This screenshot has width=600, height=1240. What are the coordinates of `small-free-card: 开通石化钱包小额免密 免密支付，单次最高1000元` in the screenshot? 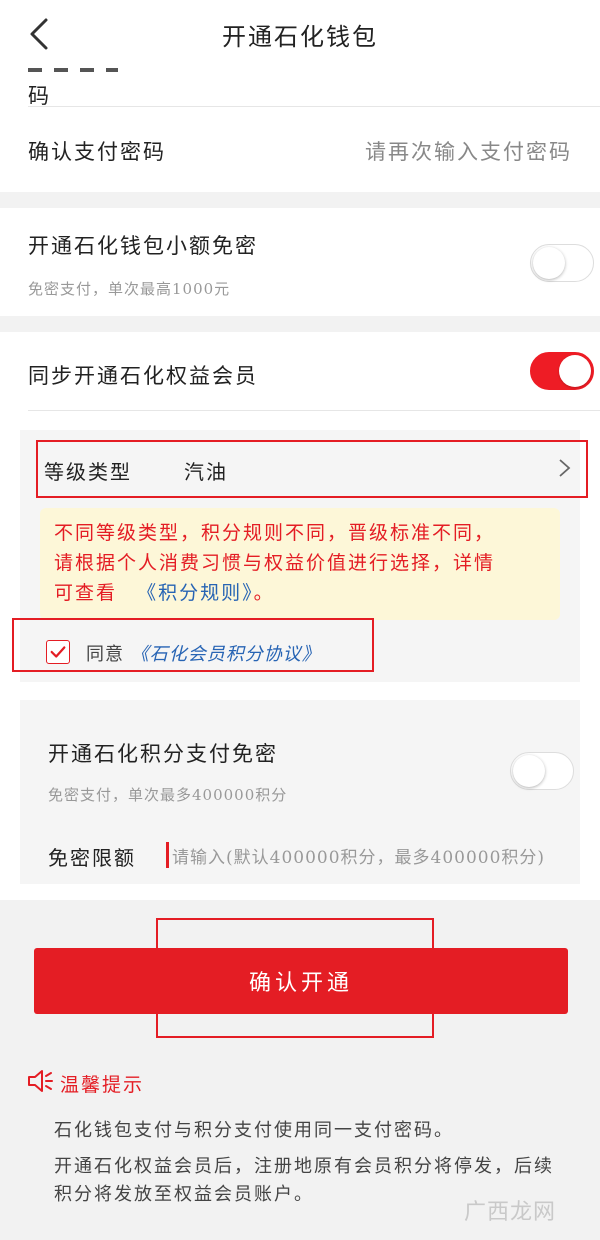 It's located at (300, 262).